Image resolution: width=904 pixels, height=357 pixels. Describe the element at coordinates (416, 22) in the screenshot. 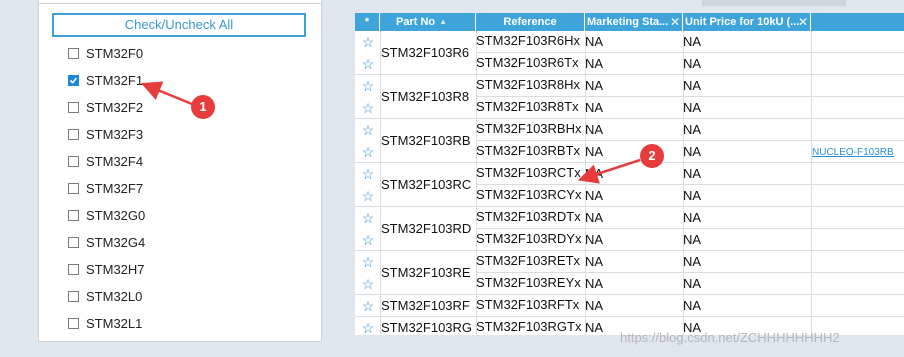

I see `part-no-header-label: Part No` at that location.